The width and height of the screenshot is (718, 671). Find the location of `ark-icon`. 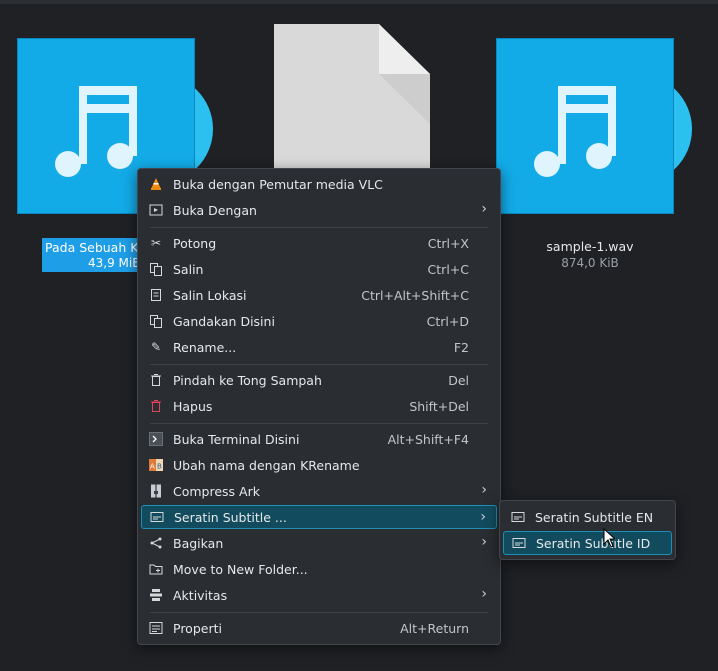

ark-icon is located at coordinates (156, 491).